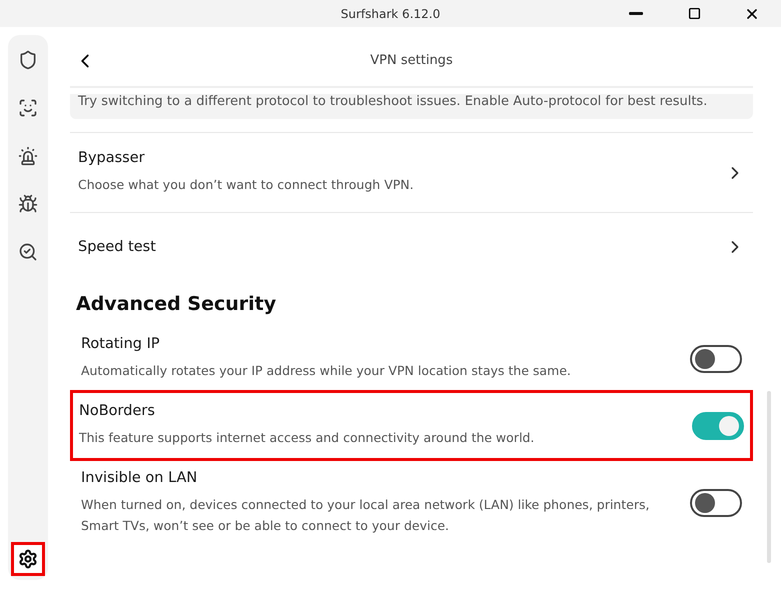  What do you see at coordinates (390, 13) in the screenshot?
I see `window-title: Surfshark 6.12.0` at bounding box center [390, 13].